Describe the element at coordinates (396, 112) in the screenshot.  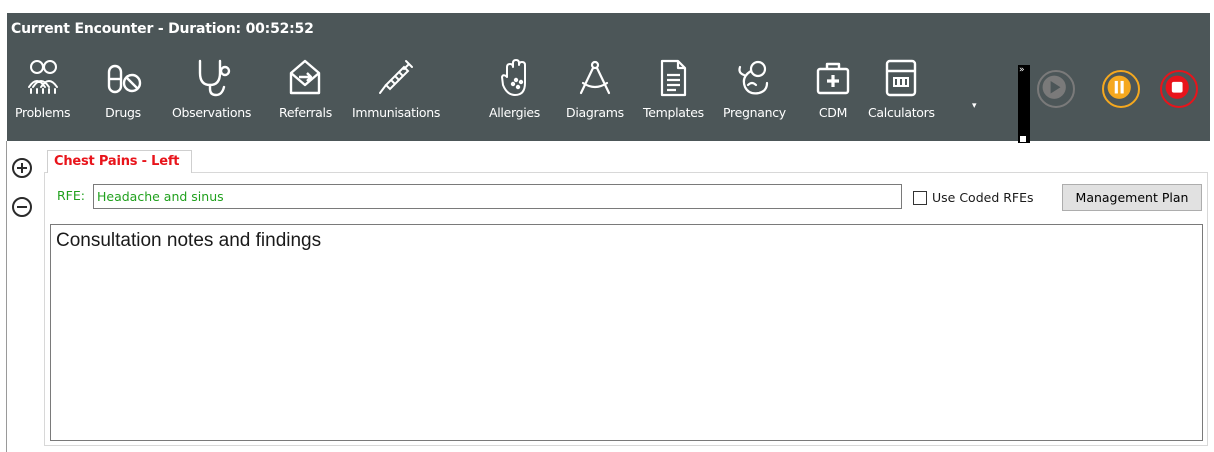
I see `toolbar-label-immunisations: Immunisations` at that location.